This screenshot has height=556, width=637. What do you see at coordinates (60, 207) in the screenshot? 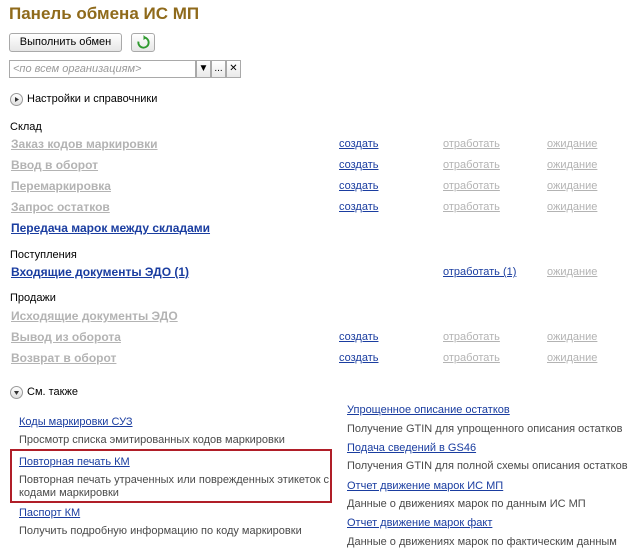
I see `row-stock-request: Запрос остатков` at bounding box center [60, 207].